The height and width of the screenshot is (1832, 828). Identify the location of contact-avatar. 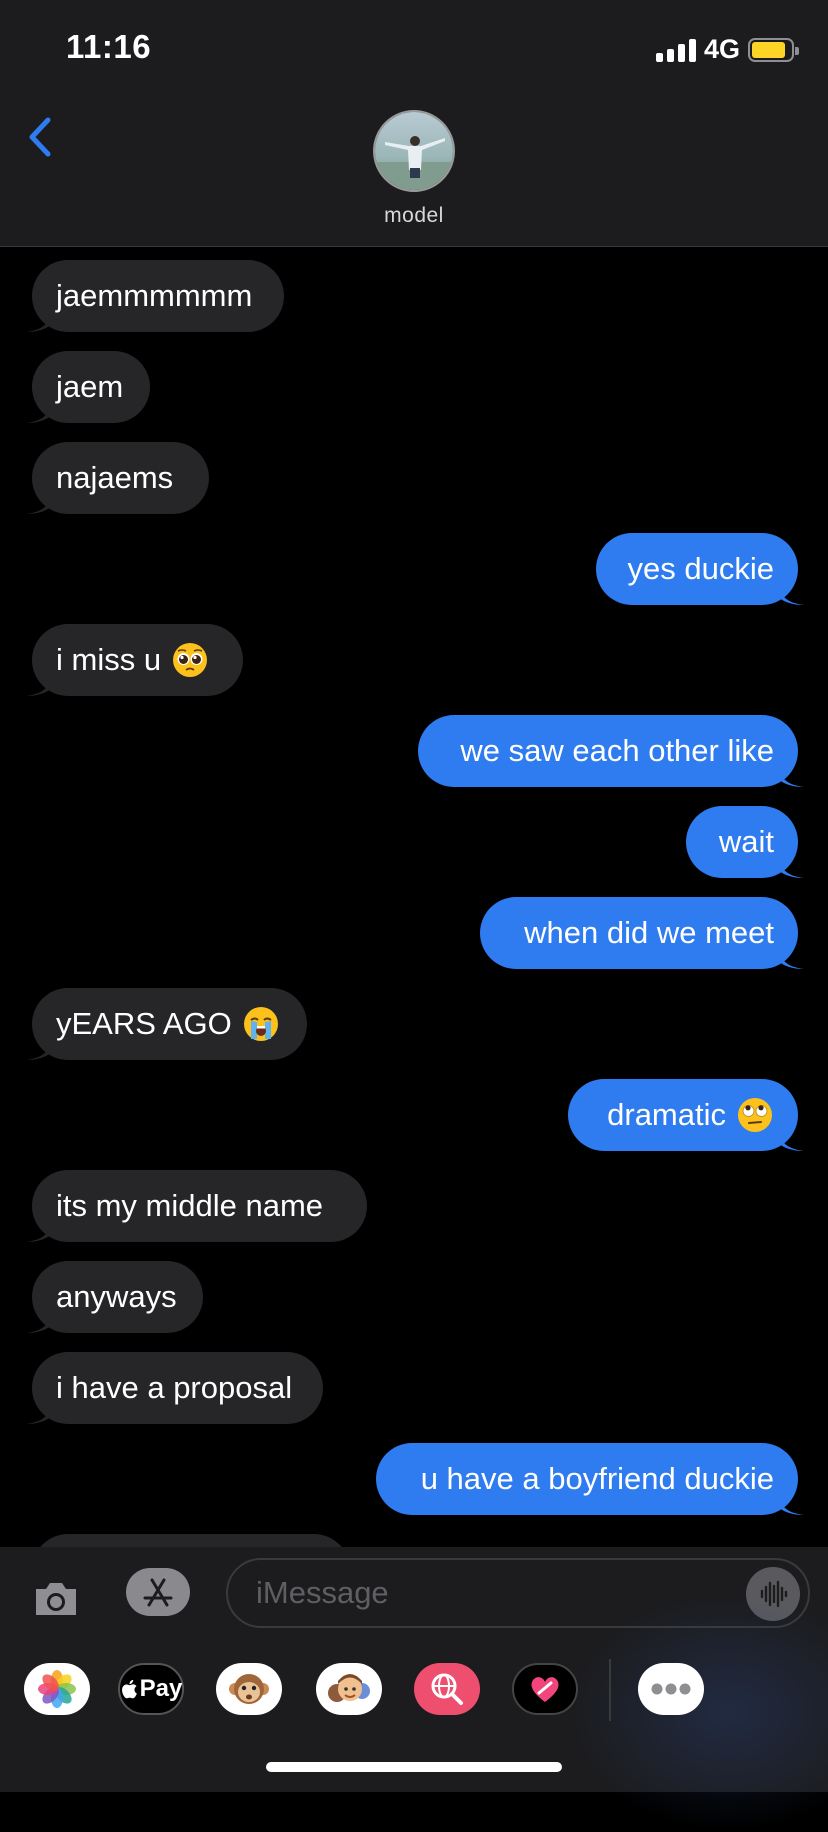
(414, 151).